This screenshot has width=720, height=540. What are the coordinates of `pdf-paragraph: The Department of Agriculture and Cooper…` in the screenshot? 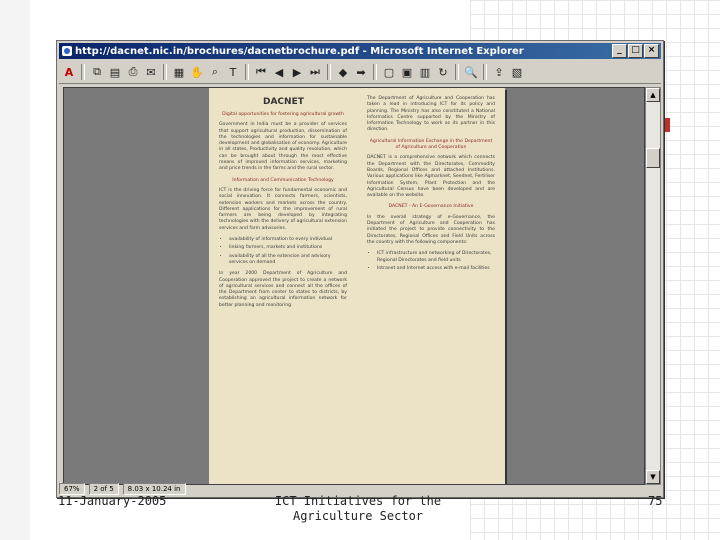 It's located at (431, 114).